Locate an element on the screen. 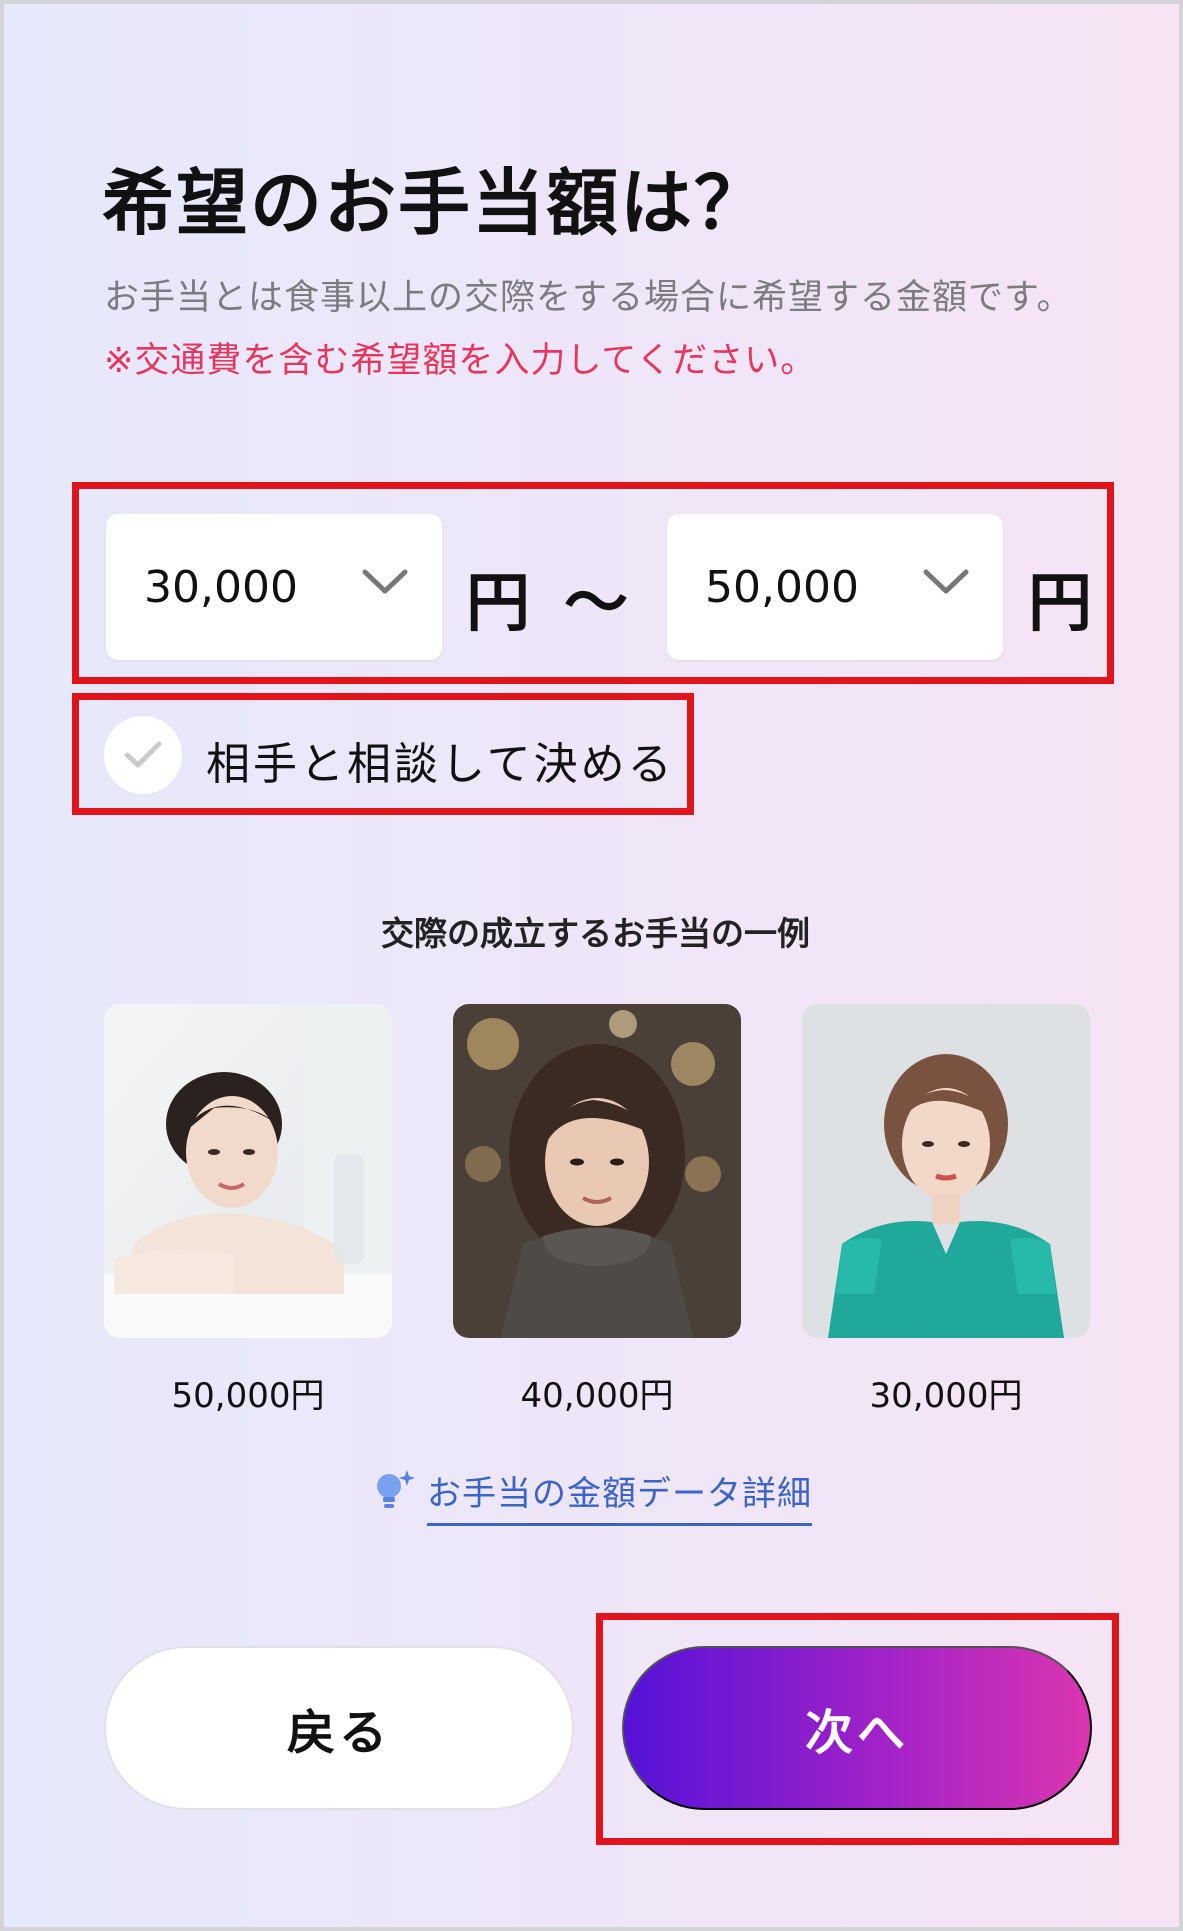  page-title: 希望のお手当額は？ is located at coordinates (435, 203).